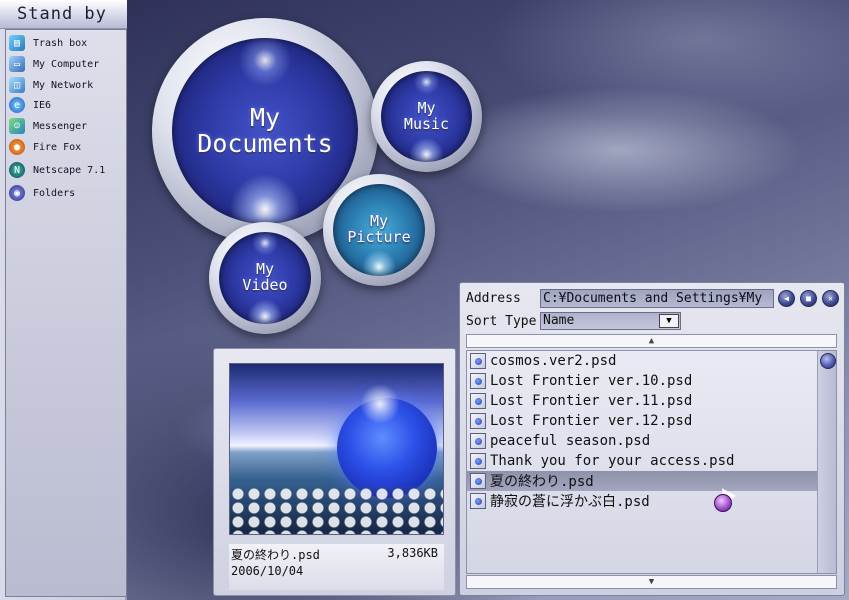 Image resolution: width=849 pixels, height=600 pixels. Describe the element at coordinates (570, 441) in the screenshot. I see `file-name: peaceful season.psd` at that location.